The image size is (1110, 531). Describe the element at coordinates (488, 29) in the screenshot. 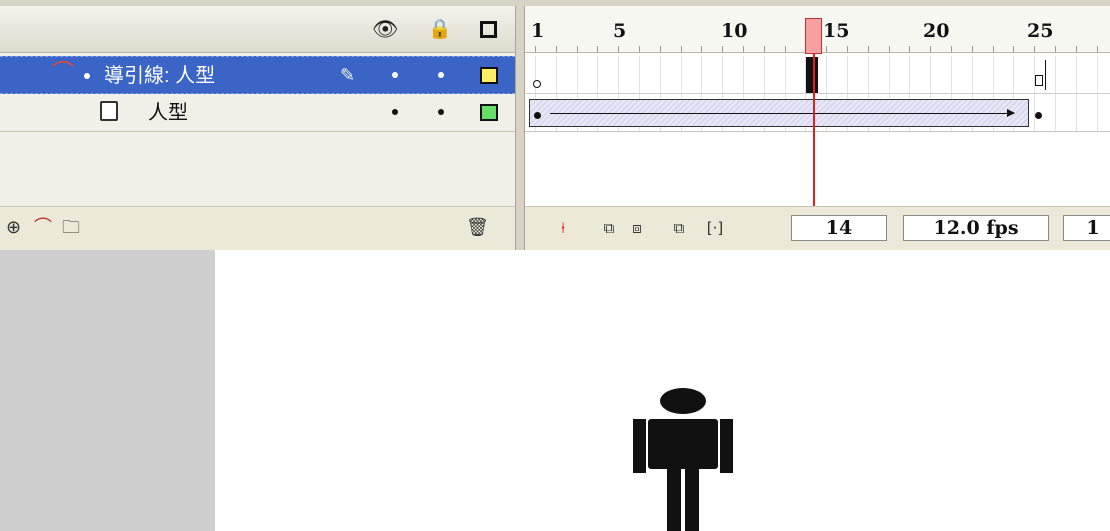

I see `outline-icon` at that location.